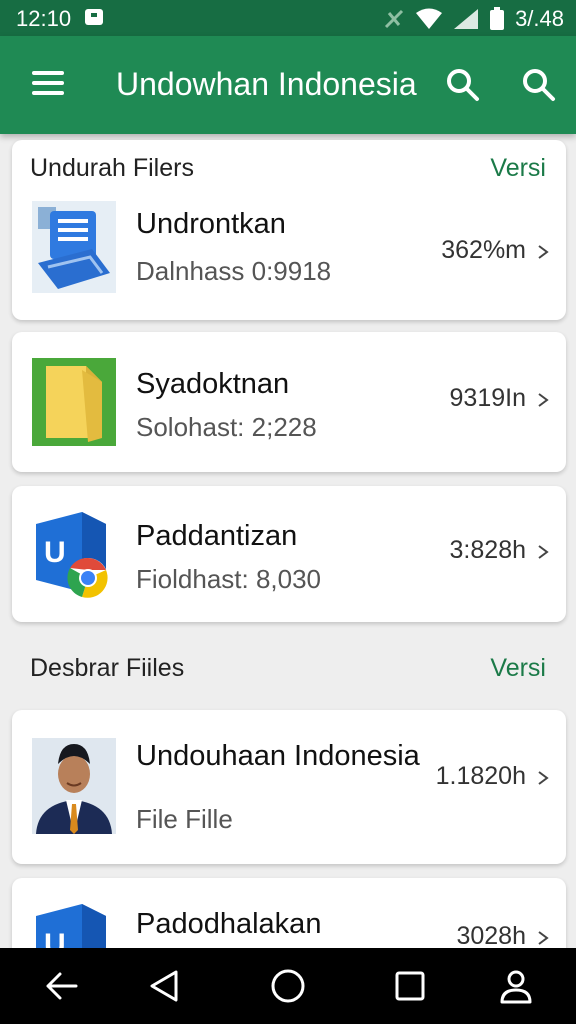  Describe the element at coordinates (226, 427) in the screenshot. I see `file-subtitle: Solohast: 2;228` at that location.